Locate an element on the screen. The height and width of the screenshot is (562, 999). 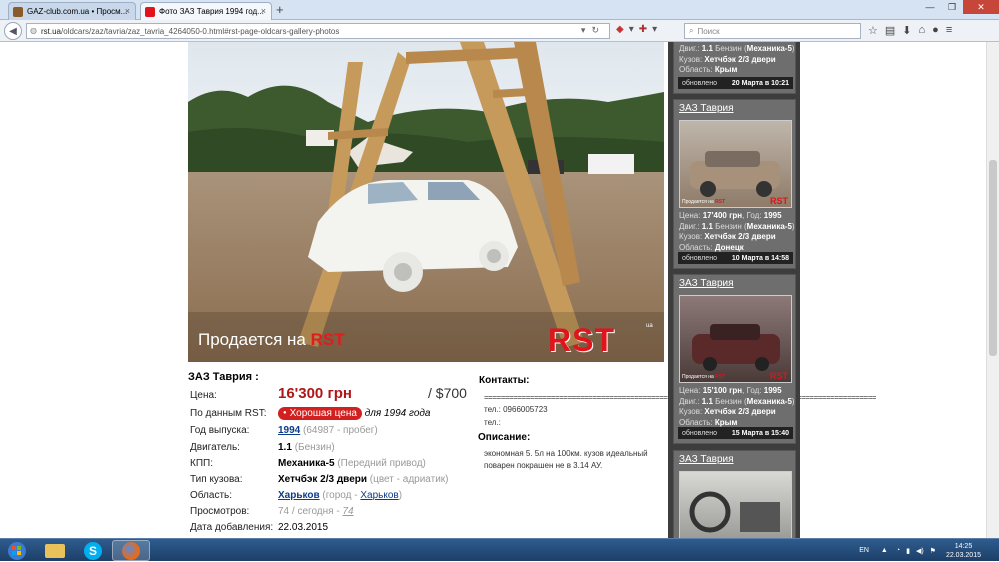
menu-icon: ≡ is located at coordinates (949, 30).